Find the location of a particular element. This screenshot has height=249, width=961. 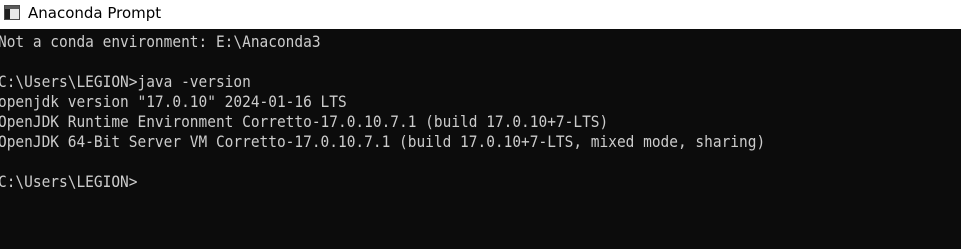

title-bar: Anaconda Prompt is located at coordinates (480, 14).